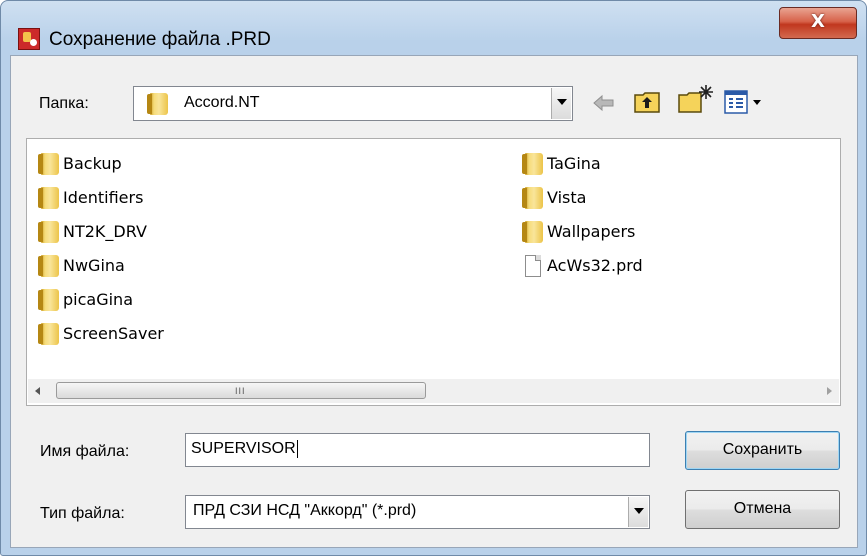 The image size is (867, 556). What do you see at coordinates (85, 451) in the screenshot?
I see `filename-label: Имя файла:` at bounding box center [85, 451].